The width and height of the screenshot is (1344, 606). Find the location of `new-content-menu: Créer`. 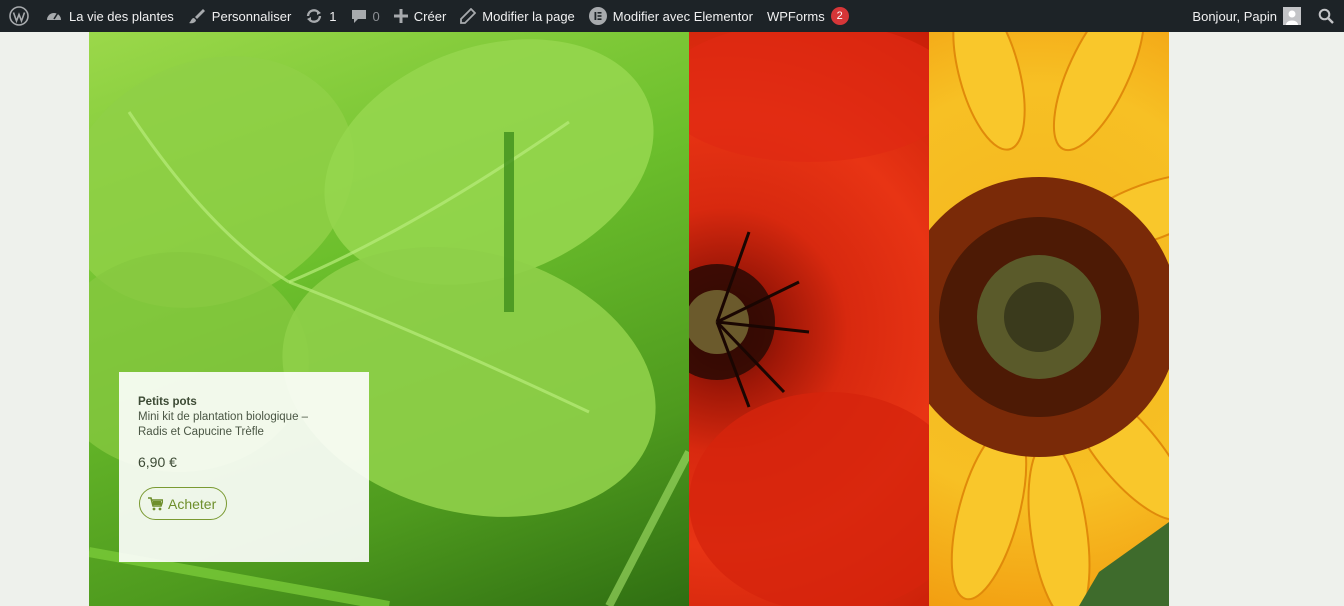

new-content-menu: Créer is located at coordinates (420, 16).